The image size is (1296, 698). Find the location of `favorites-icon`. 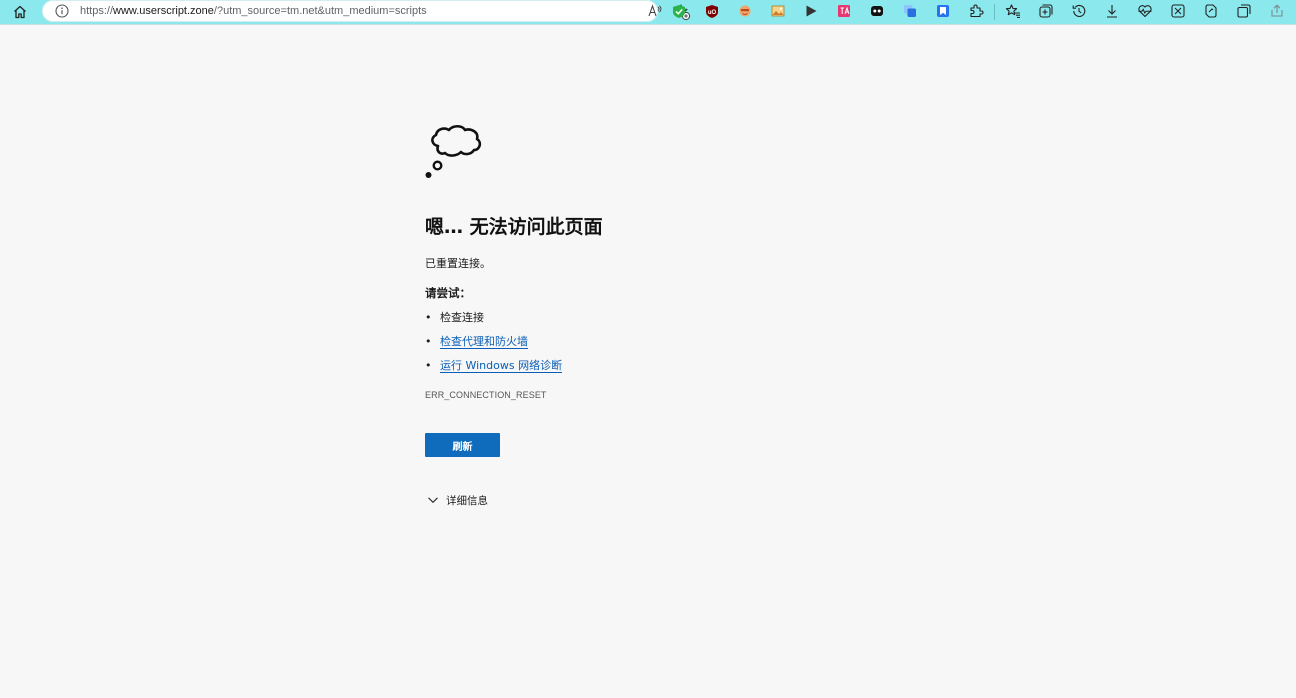

favorites-icon is located at coordinates (1013, 11).